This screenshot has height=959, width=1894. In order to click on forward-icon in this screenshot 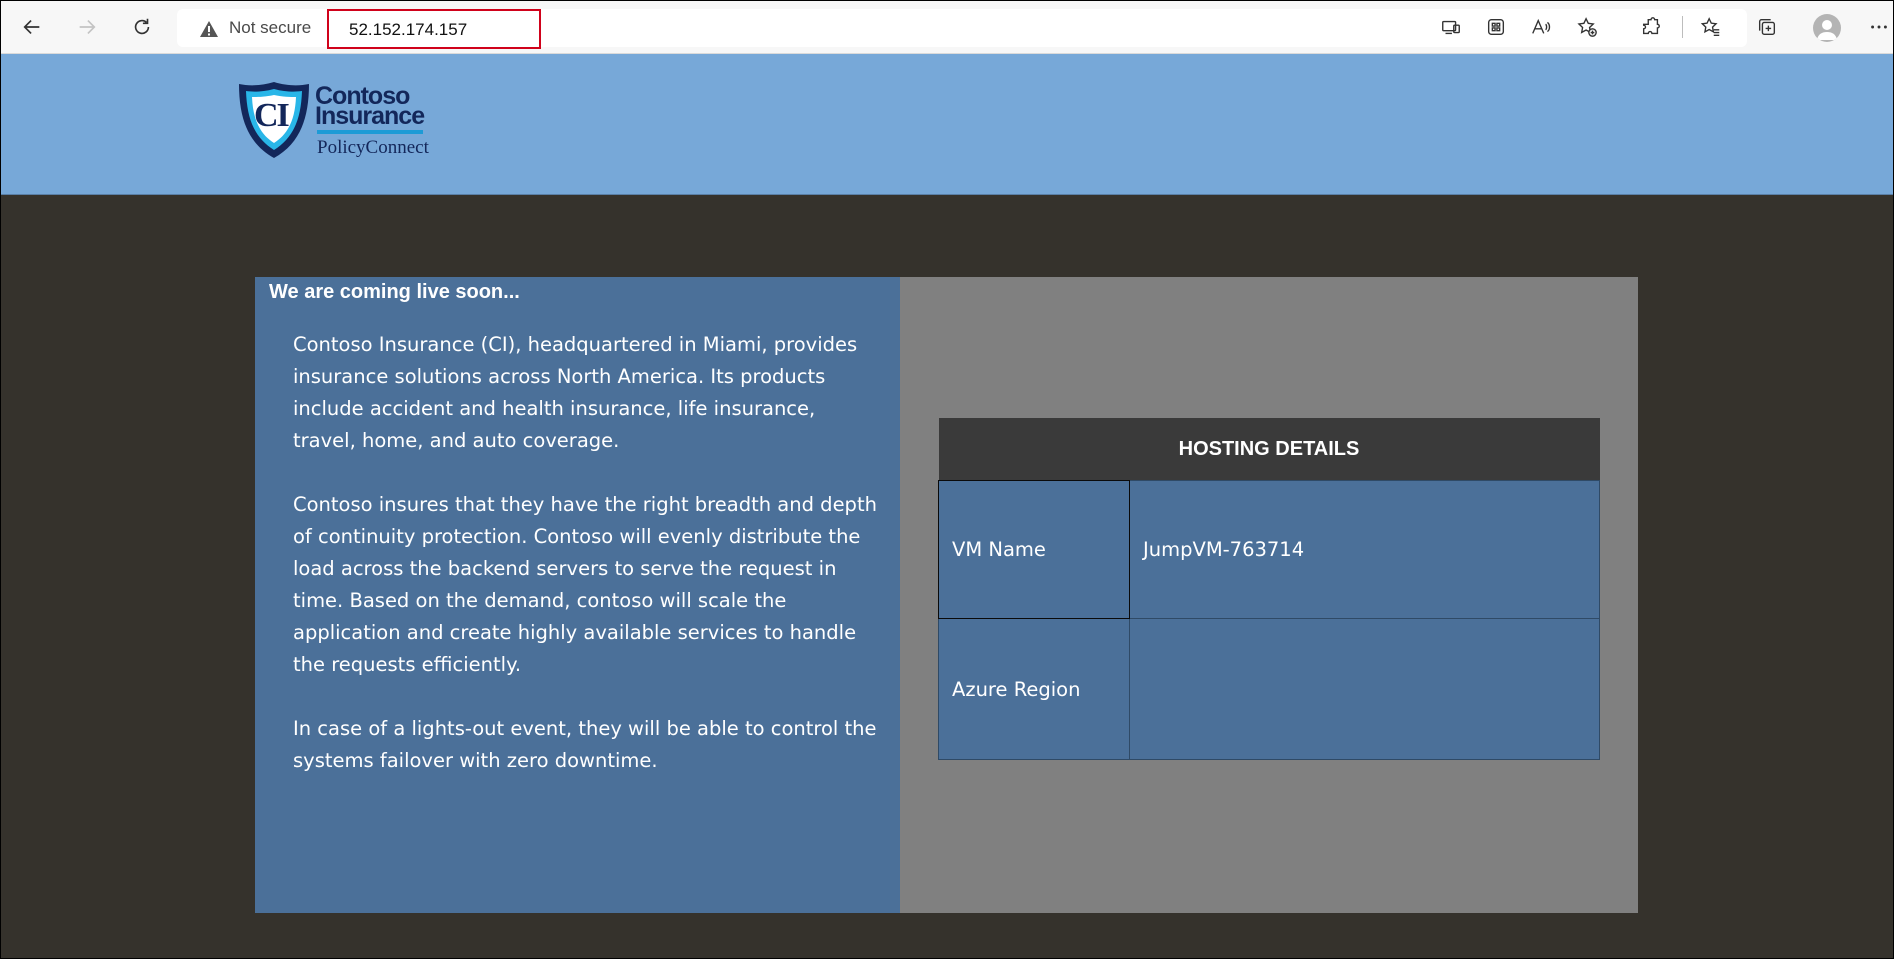, I will do `click(87, 27)`.